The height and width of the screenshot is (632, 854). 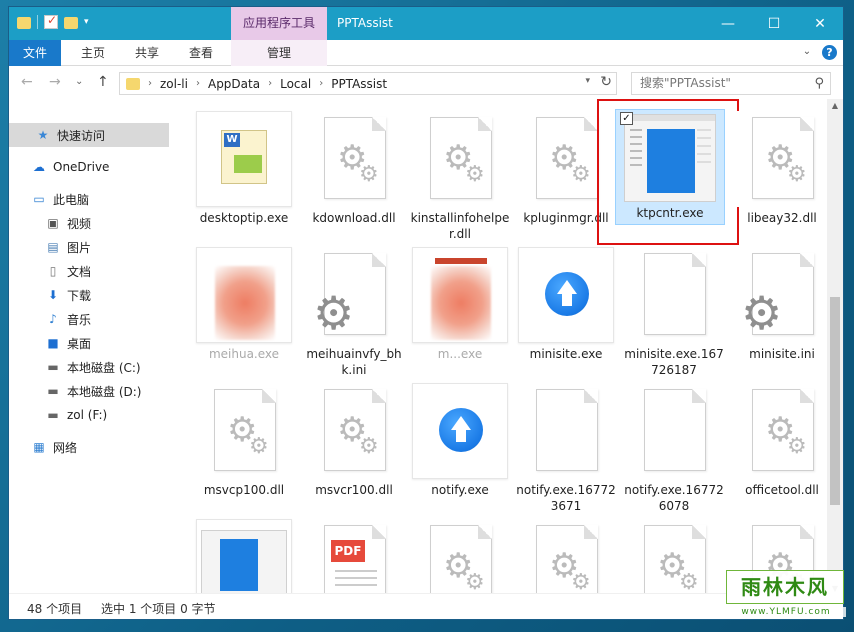 What do you see at coordinates (426, 606) in the screenshot?
I see `status-bar: 48 个项目 选中 1 个项目 0 字节` at bounding box center [426, 606].